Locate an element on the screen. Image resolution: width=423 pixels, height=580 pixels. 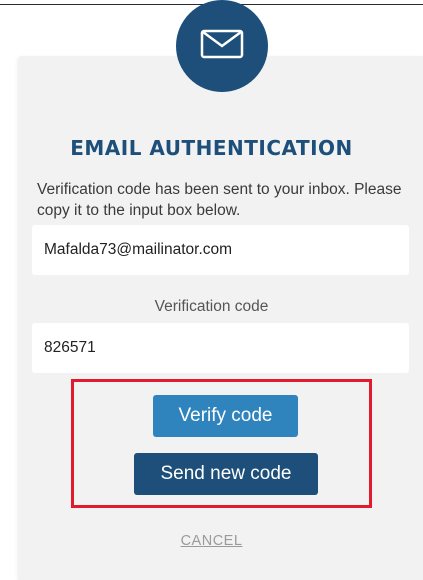
envelope-icon is located at coordinates (222, 46).